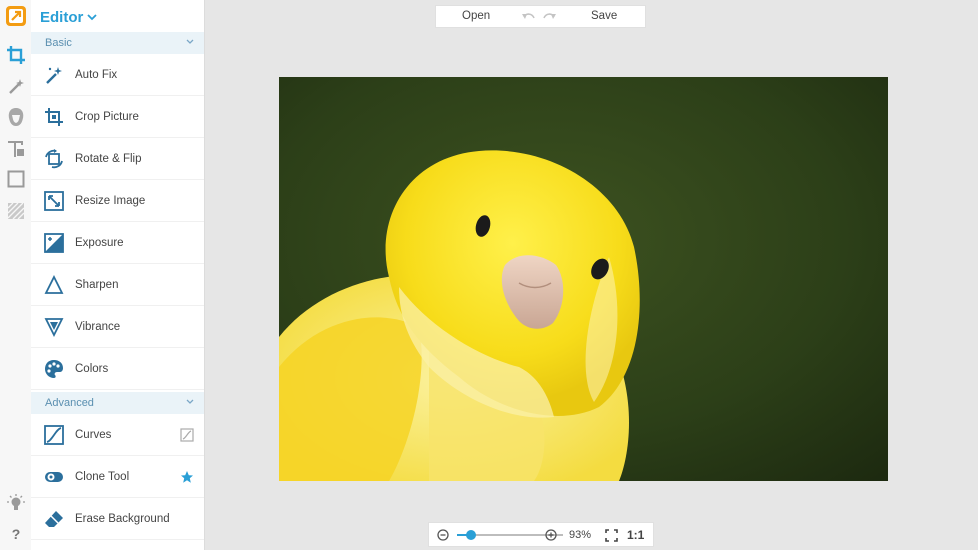 The width and height of the screenshot is (978, 550). What do you see at coordinates (54, 519) in the screenshot?
I see `eraser-icon` at bounding box center [54, 519].